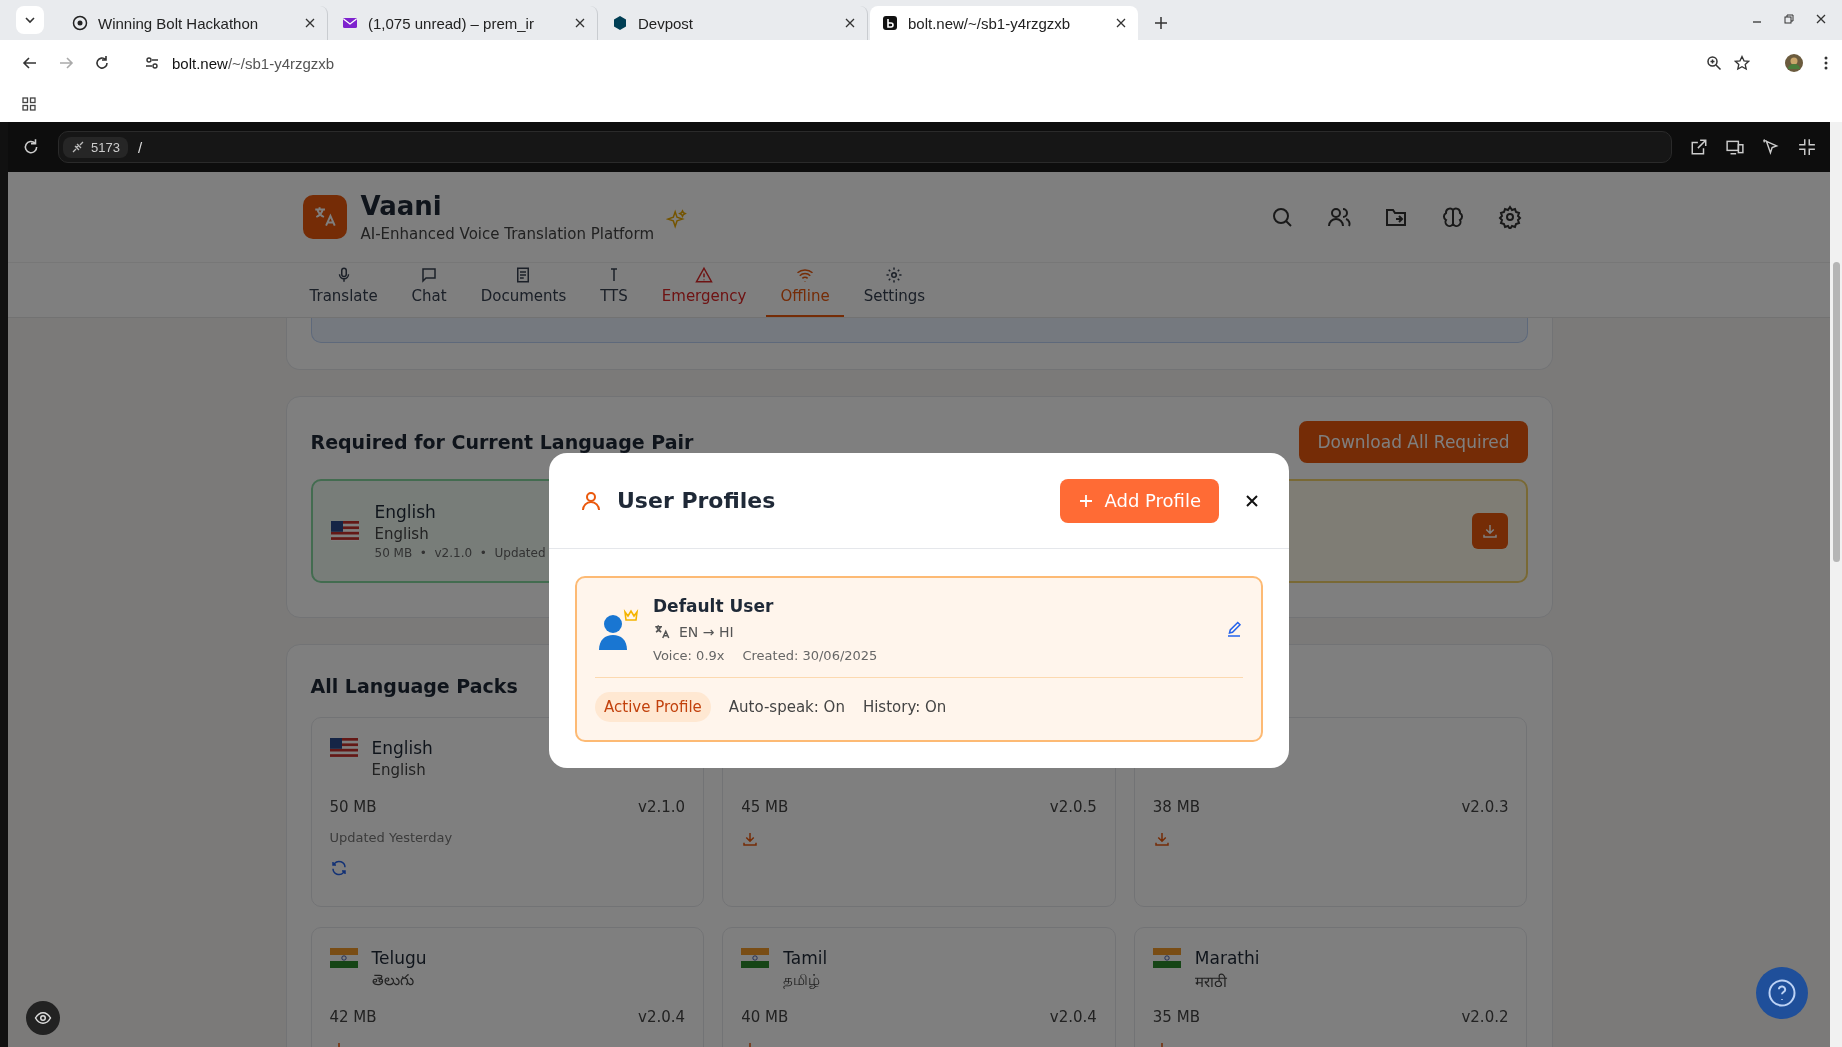 This screenshot has width=1842, height=1047. Describe the element at coordinates (714, 606) in the screenshot. I see `profile-name: Default User` at that location.